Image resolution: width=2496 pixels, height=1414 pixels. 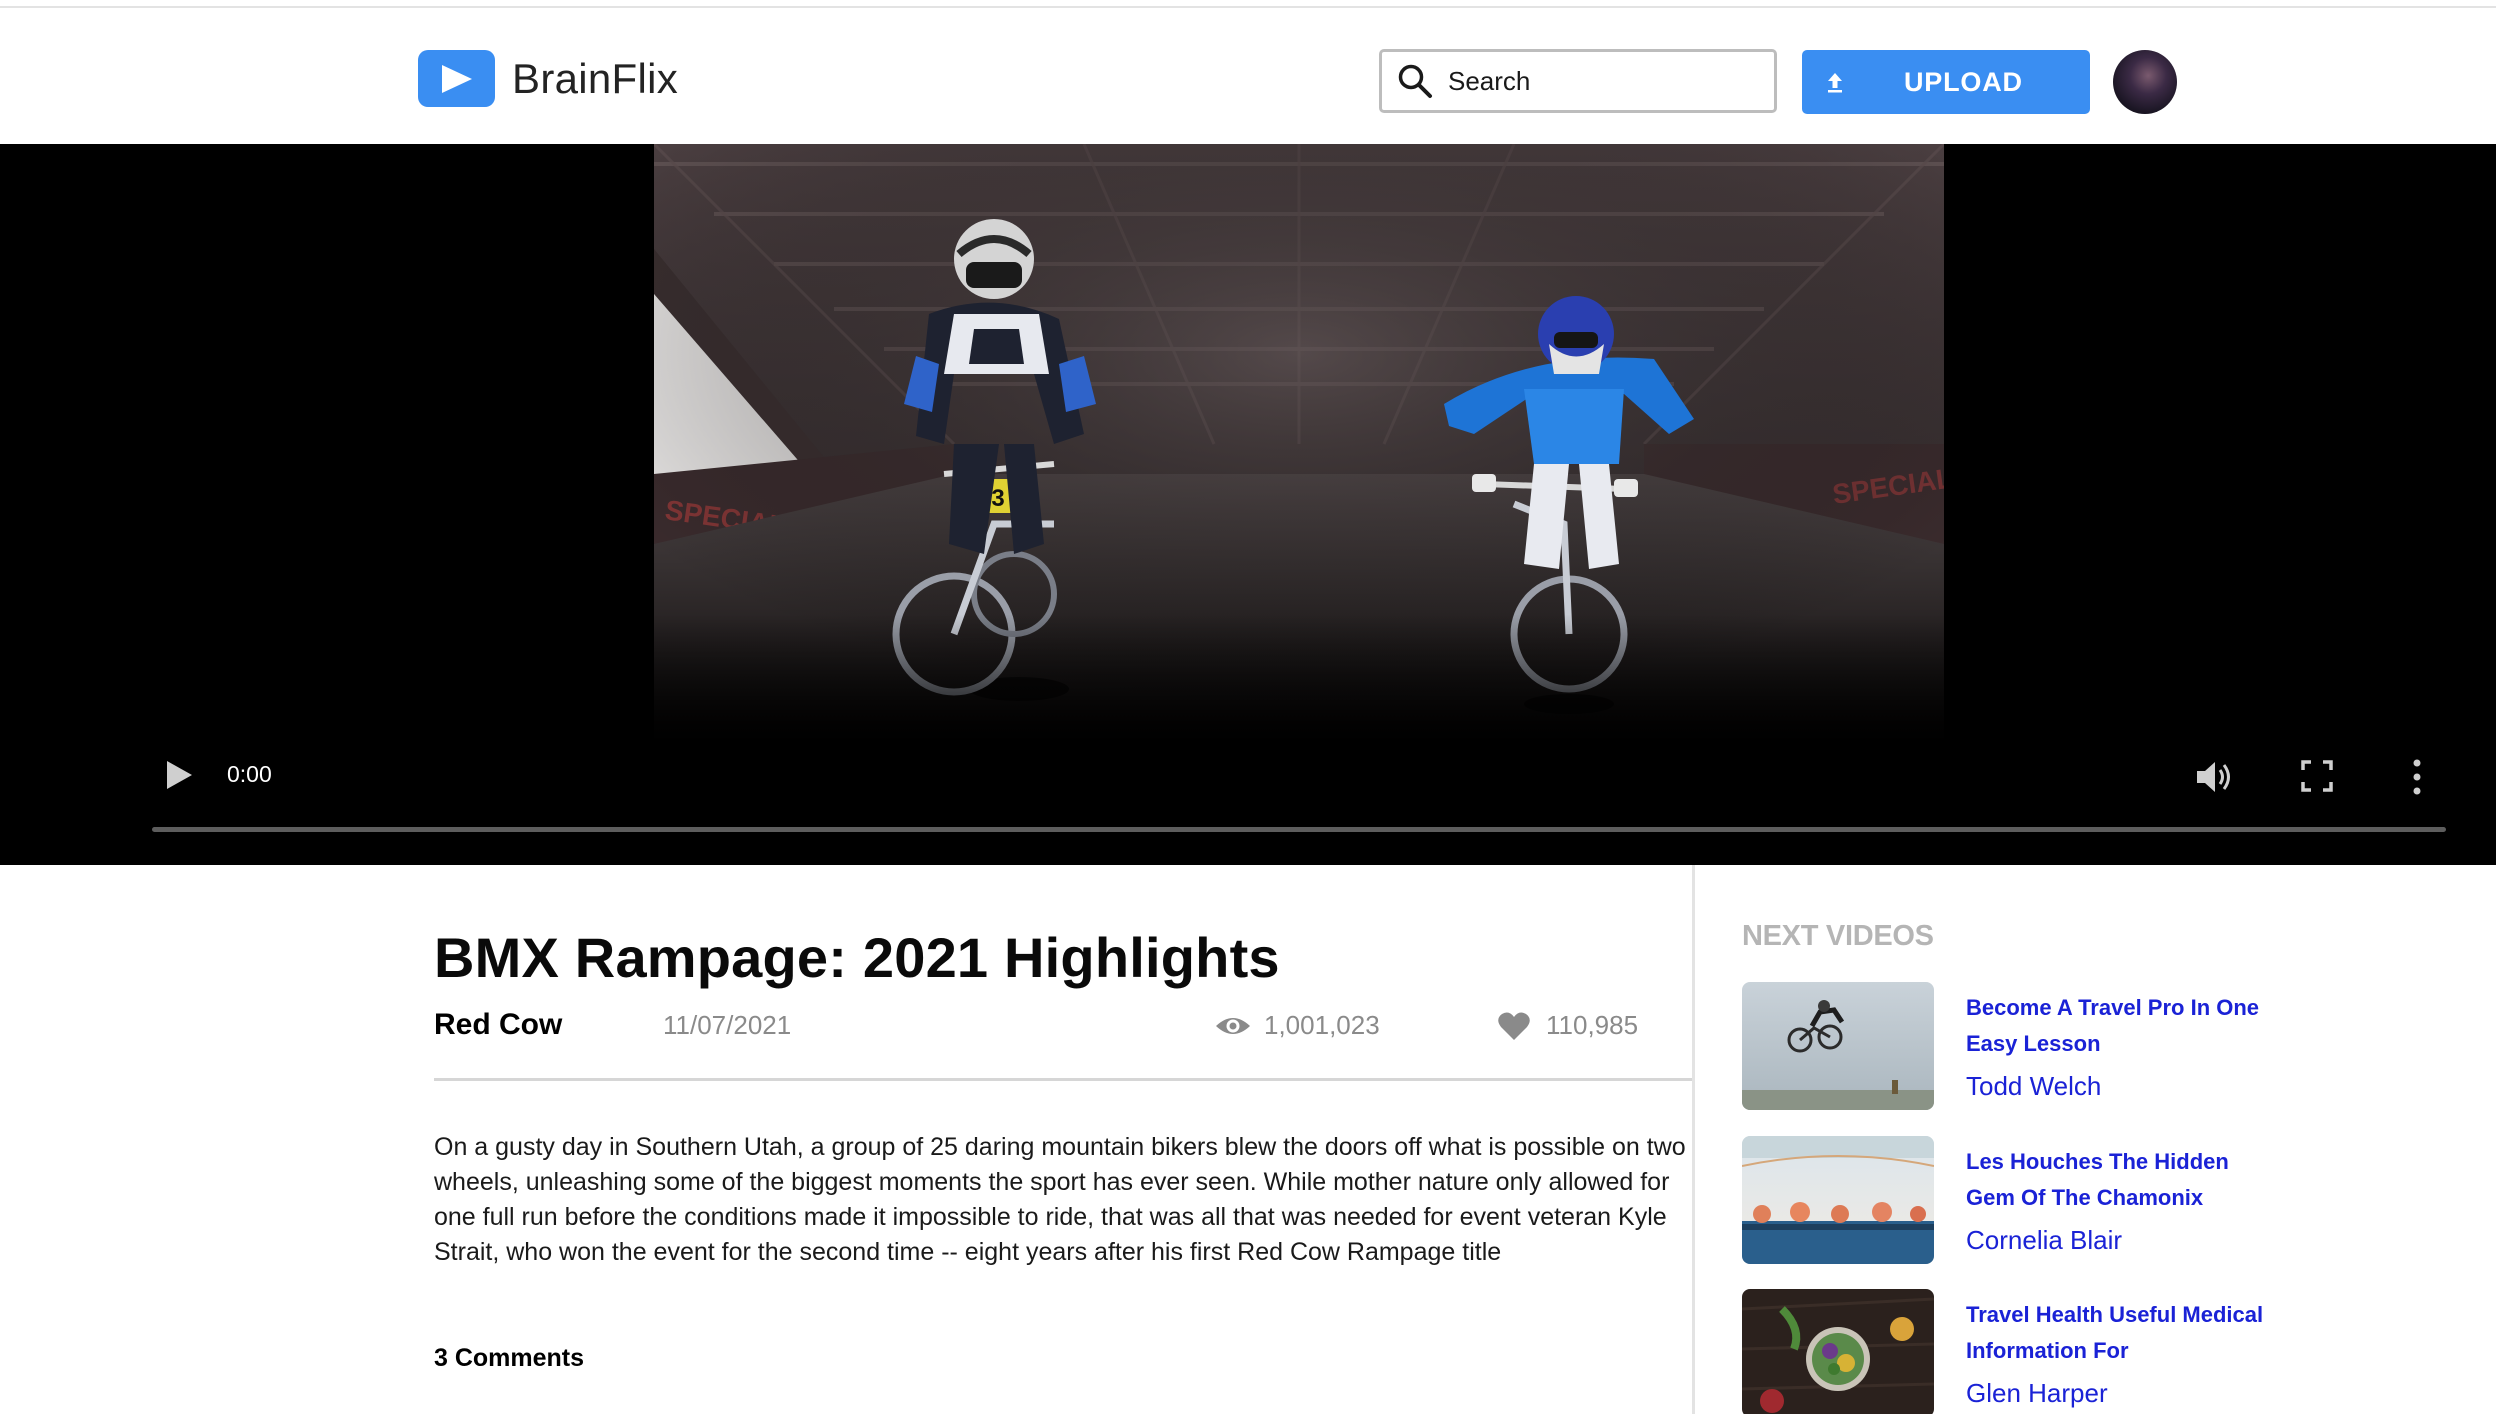 I want to click on play-logo-icon, so click(x=456, y=78).